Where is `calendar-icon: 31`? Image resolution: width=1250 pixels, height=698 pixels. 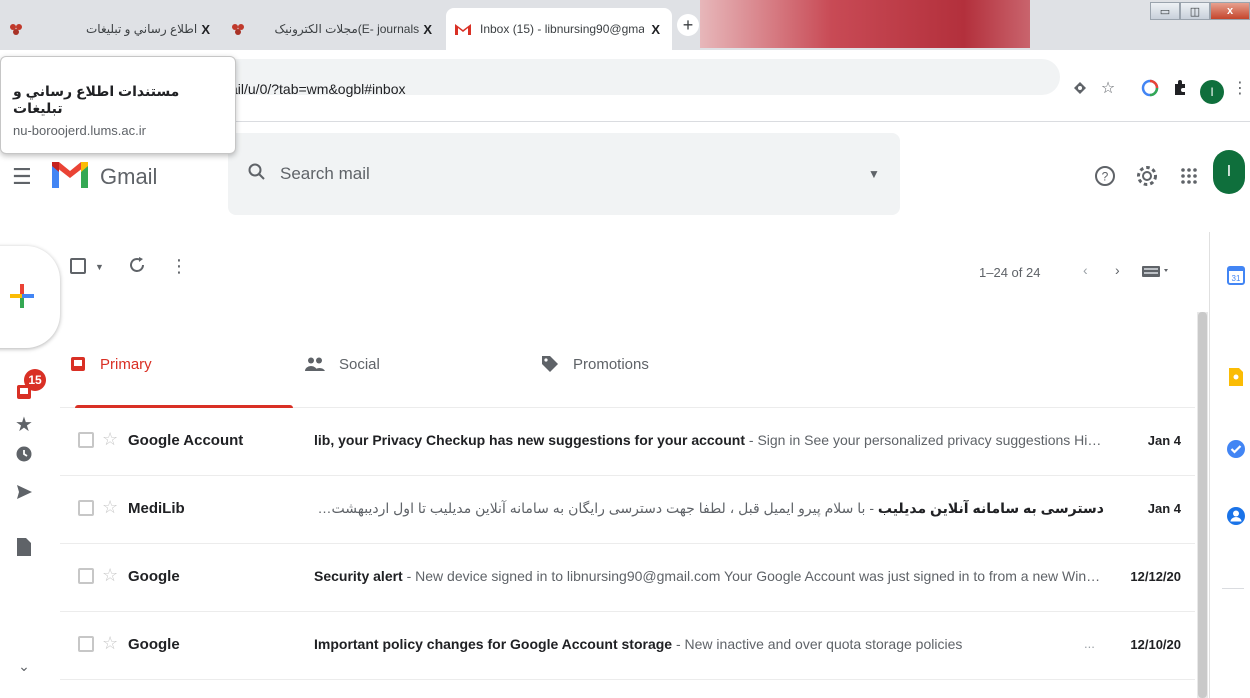 calendar-icon: 31 is located at coordinates (1236, 275).